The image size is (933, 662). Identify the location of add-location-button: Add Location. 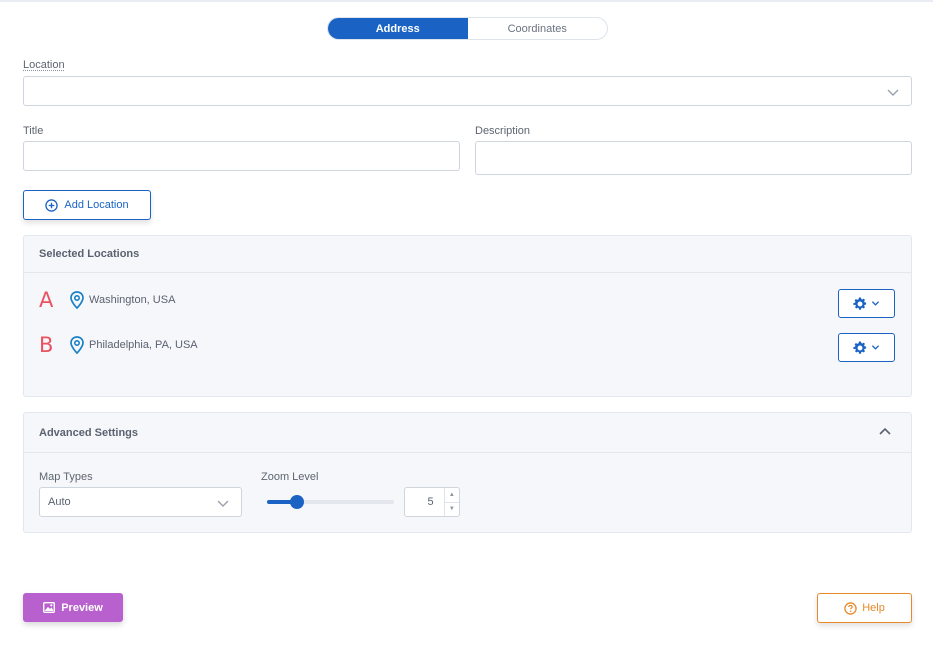
(87, 205).